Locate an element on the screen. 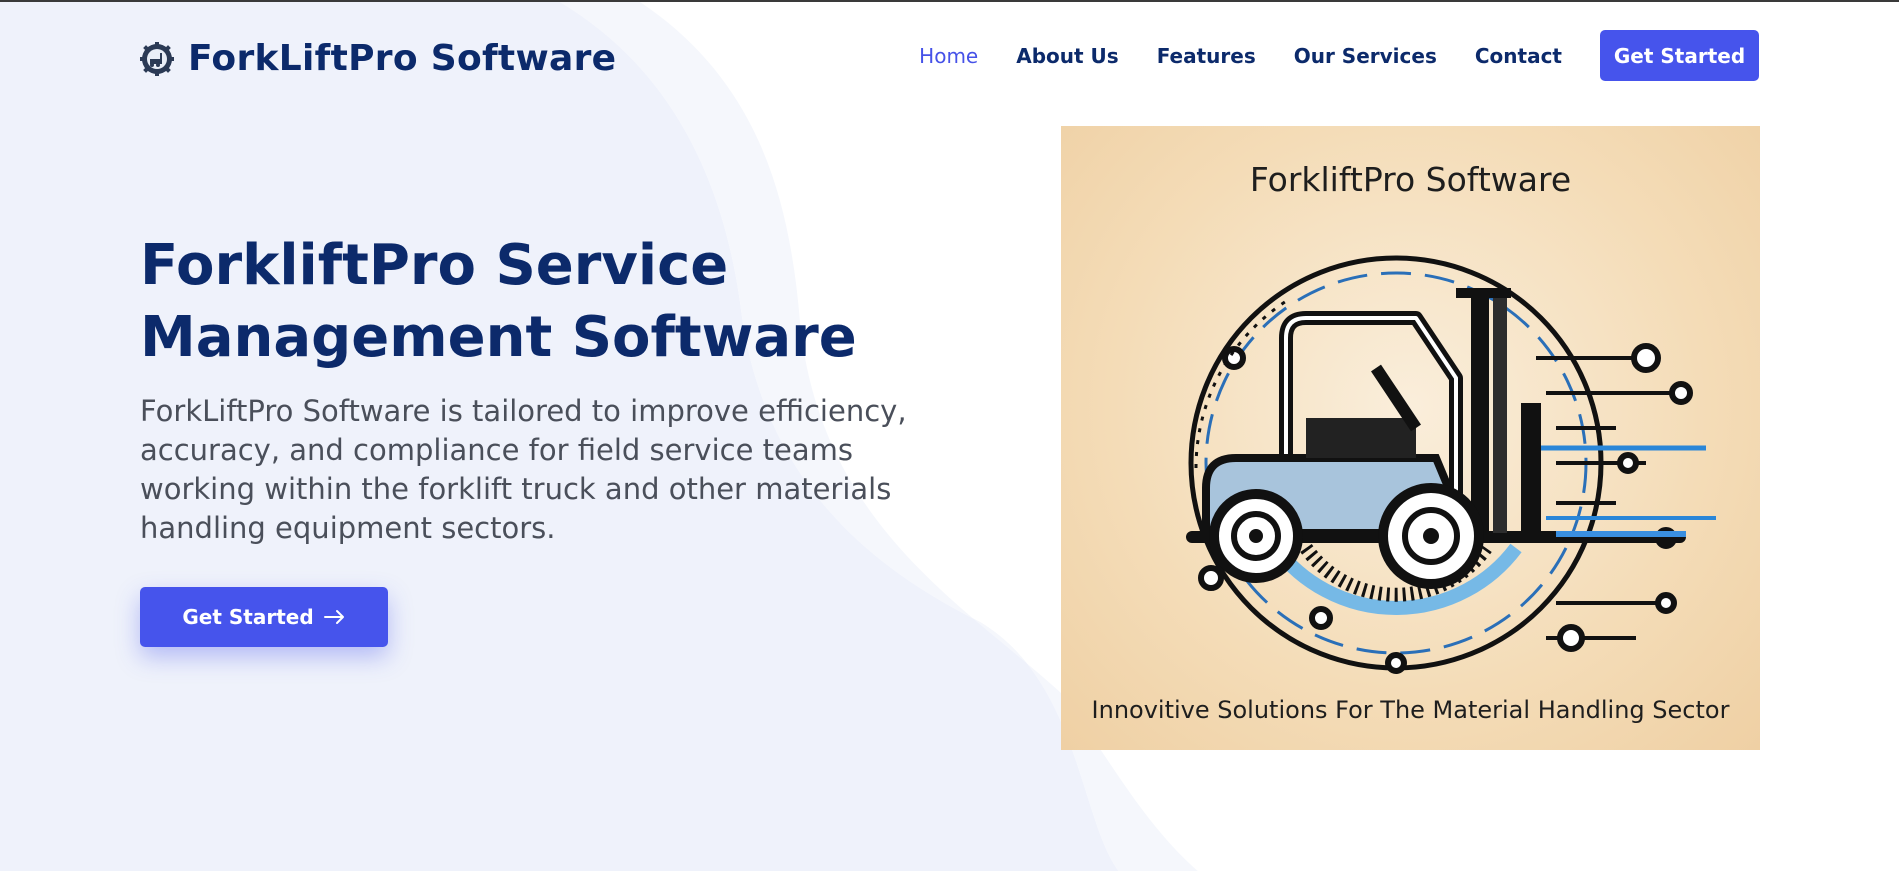 This screenshot has width=1899, height=871. forklift-icon is located at coordinates (1451, 464).